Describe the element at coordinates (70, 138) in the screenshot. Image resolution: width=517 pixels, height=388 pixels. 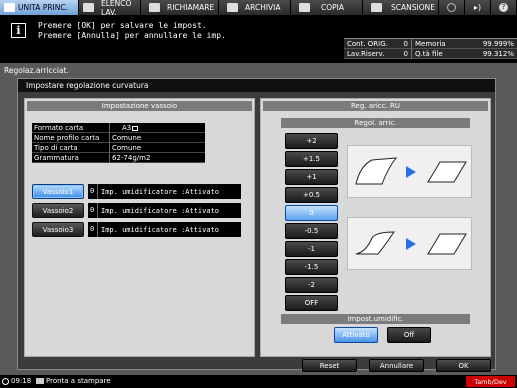
I see `paper-profile-label: Nome profilo carta` at that location.